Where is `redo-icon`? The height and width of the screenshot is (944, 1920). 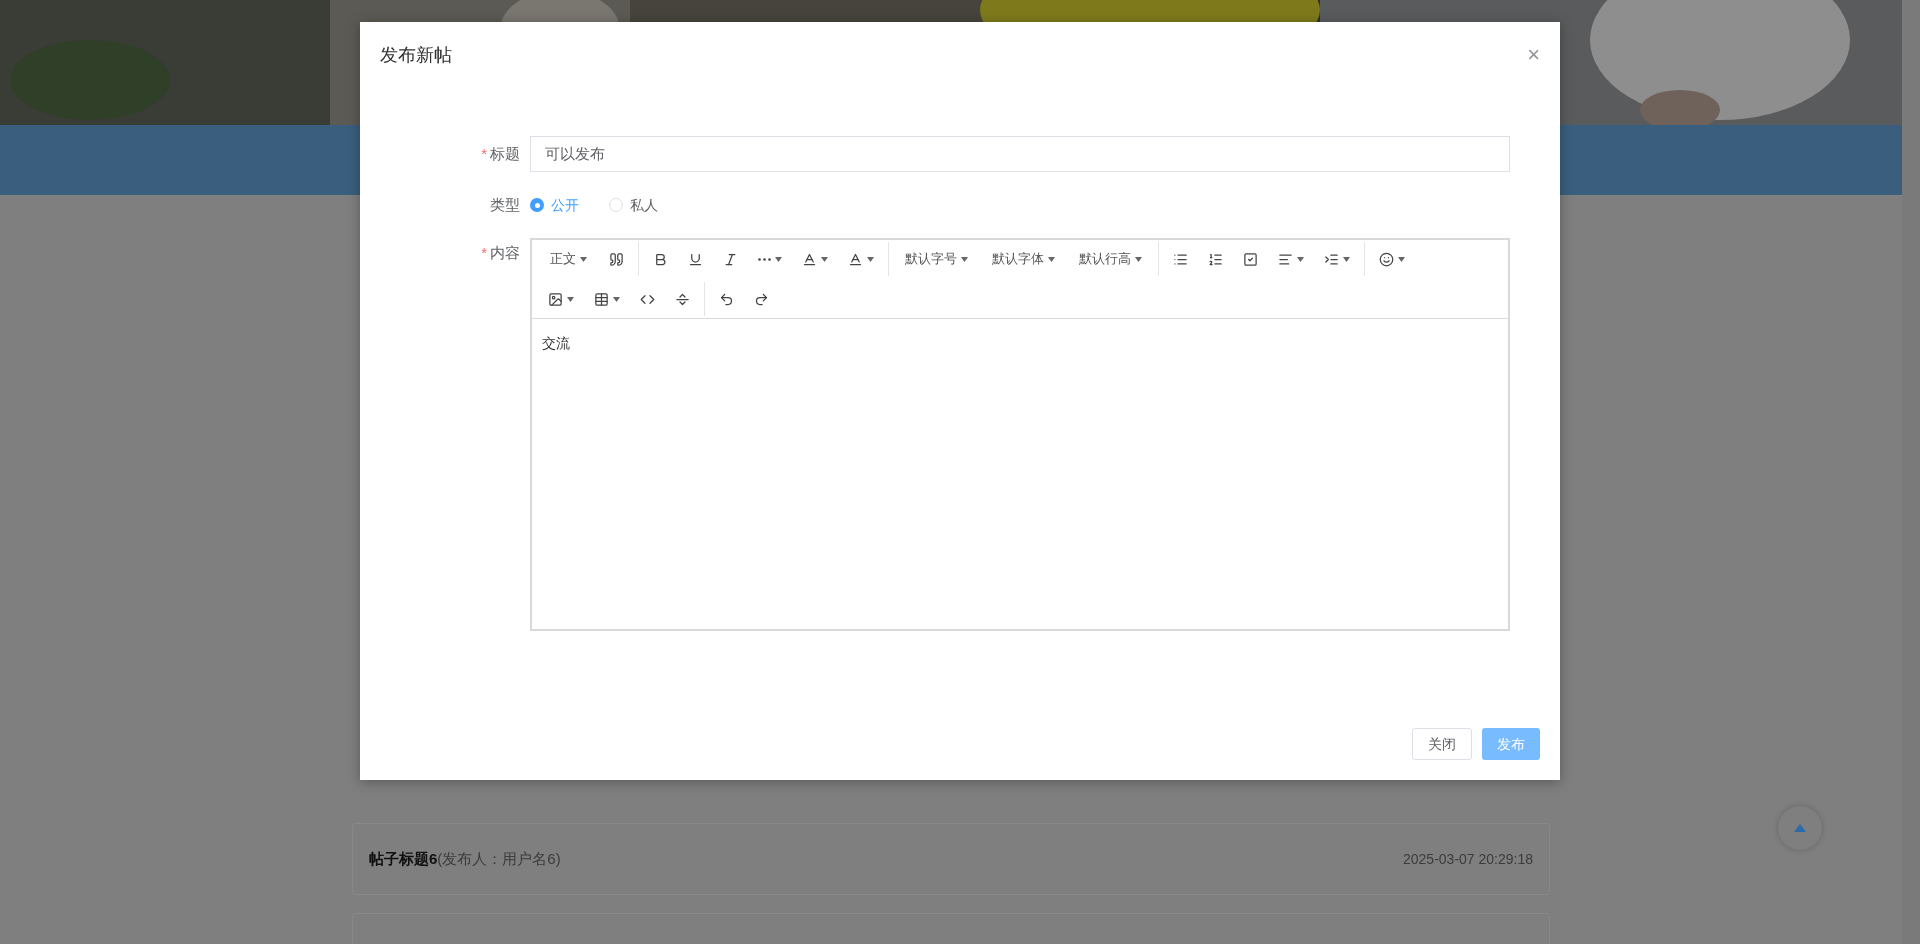
redo-icon is located at coordinates (761, 299).